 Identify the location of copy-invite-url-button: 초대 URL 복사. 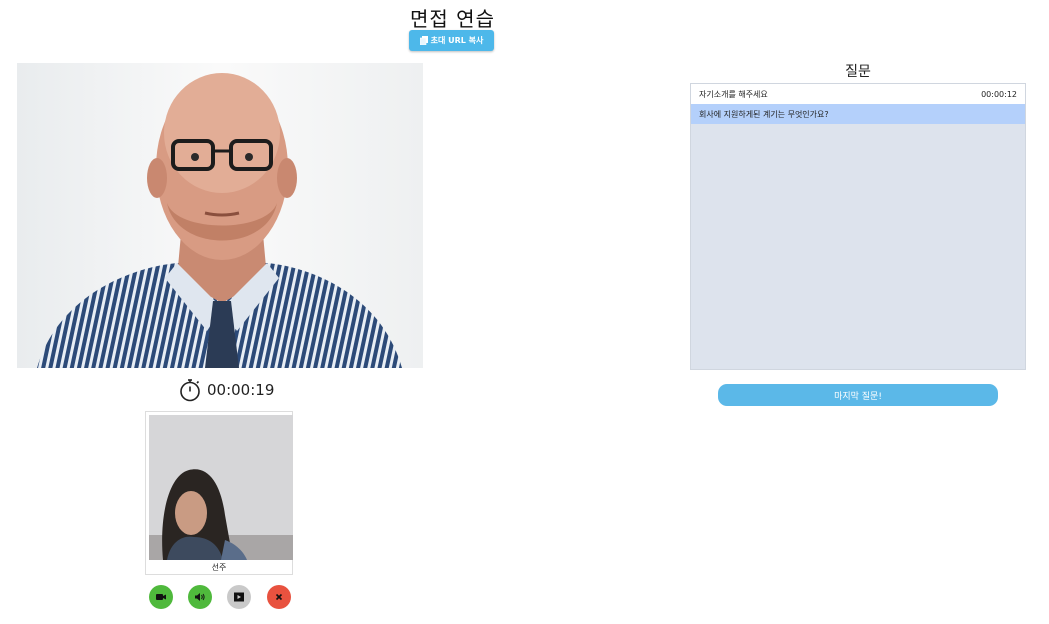
(451, 40).